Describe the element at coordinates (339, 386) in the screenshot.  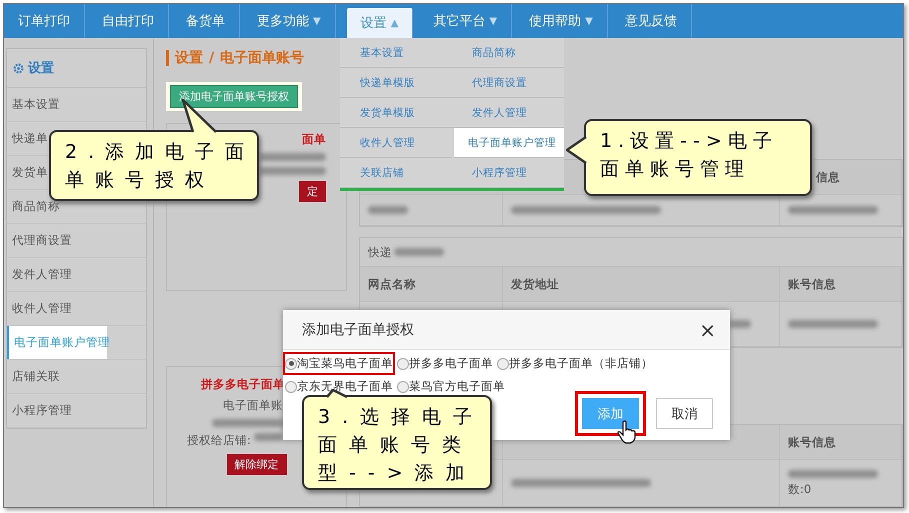
I see `radio-option: 京东无界电子面单` at that location.